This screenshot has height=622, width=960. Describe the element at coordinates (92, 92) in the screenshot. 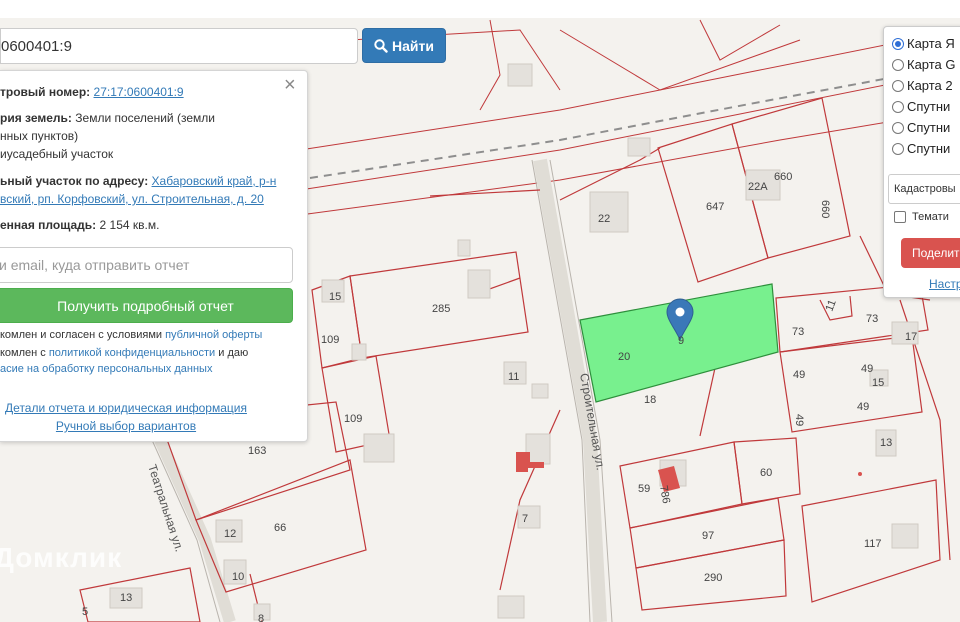

I see `cadastral-row: тровый номер: 27:17:0600401:9` at that location.